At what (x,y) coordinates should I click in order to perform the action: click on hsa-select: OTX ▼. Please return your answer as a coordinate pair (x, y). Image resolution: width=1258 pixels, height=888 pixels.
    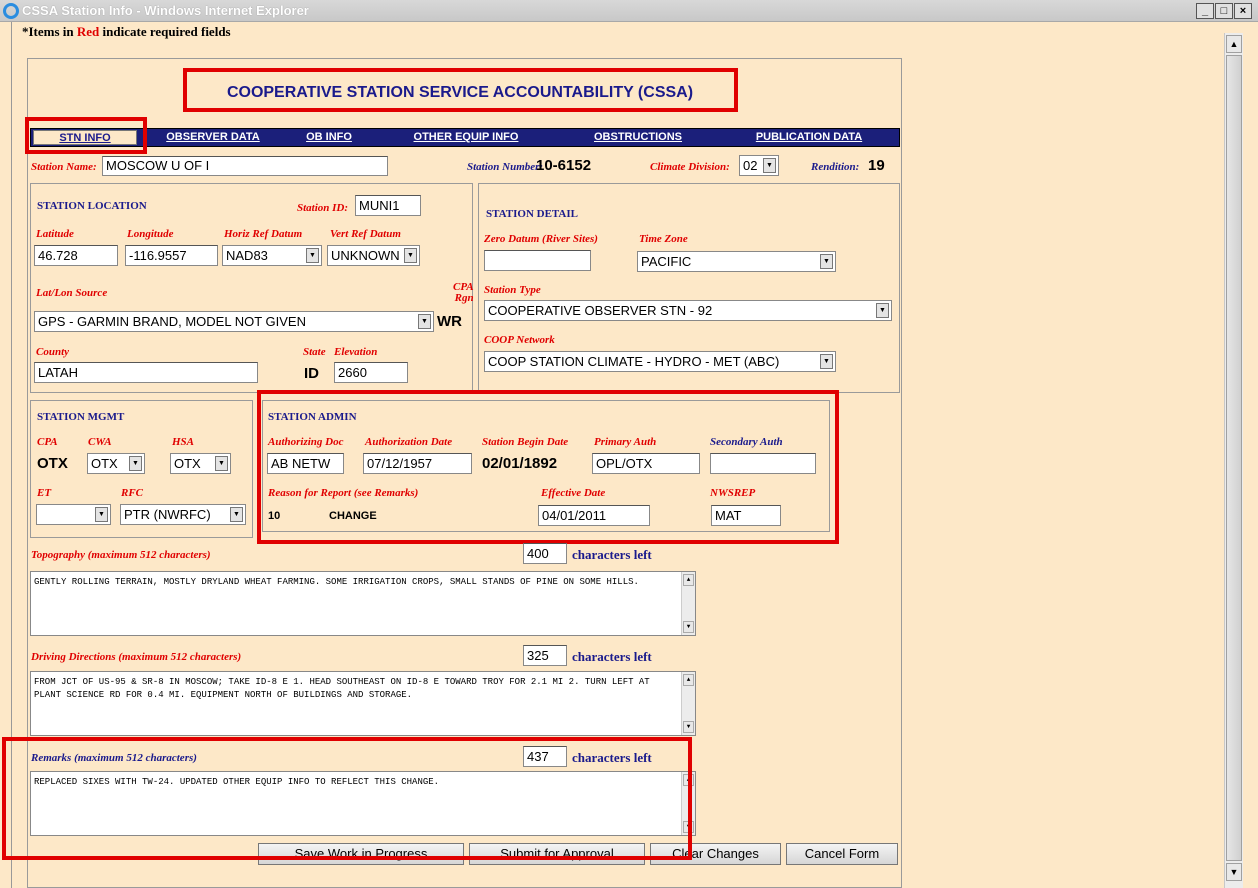
    Looking at the image, I should click on (200, 463).